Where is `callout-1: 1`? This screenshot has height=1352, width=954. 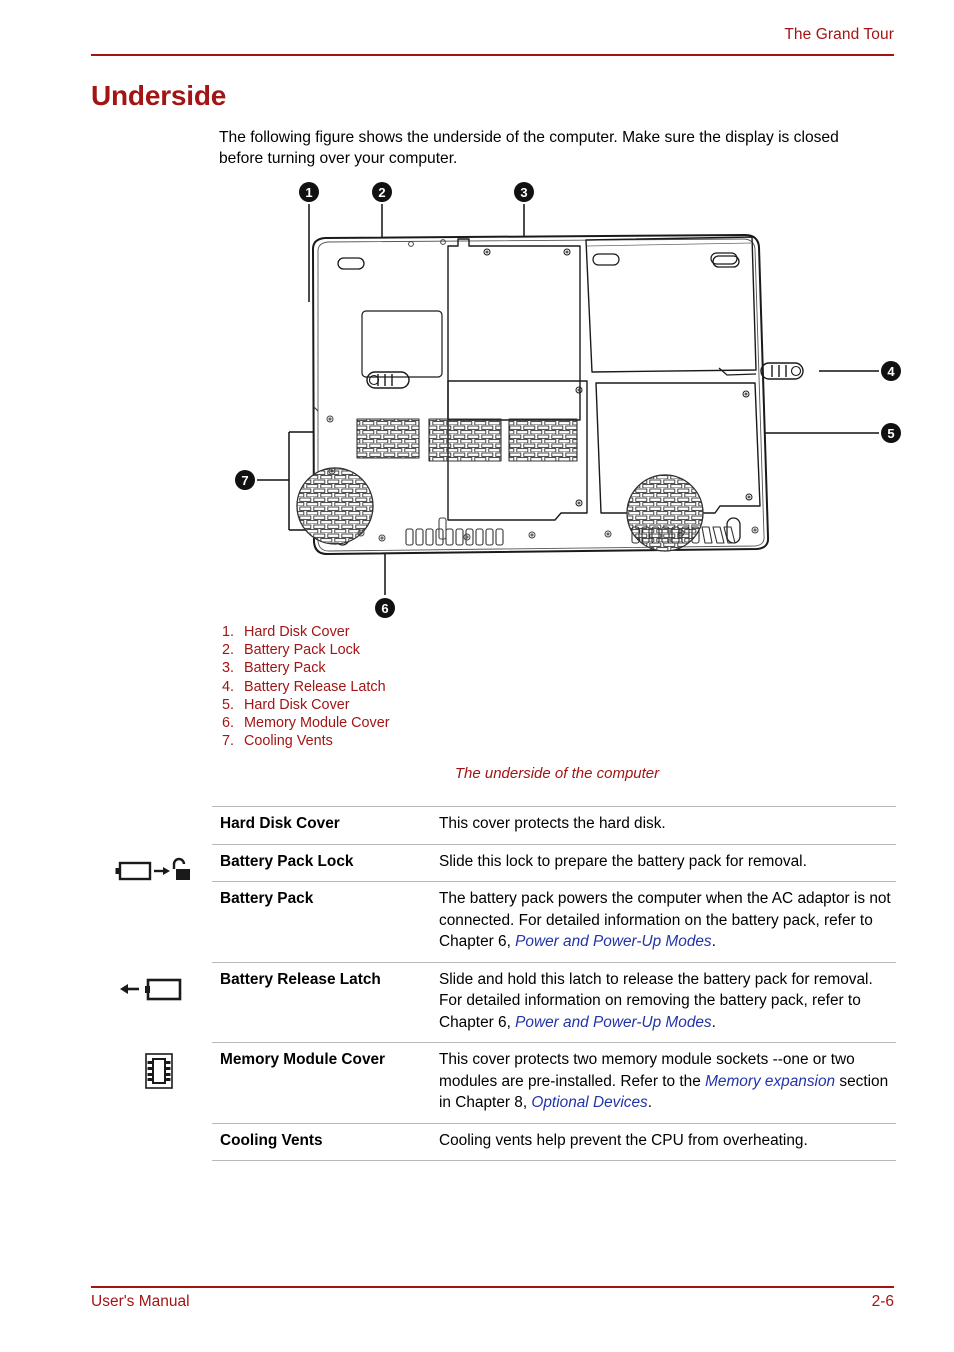
callout-1: 1 is located at coordinates (309, 192).